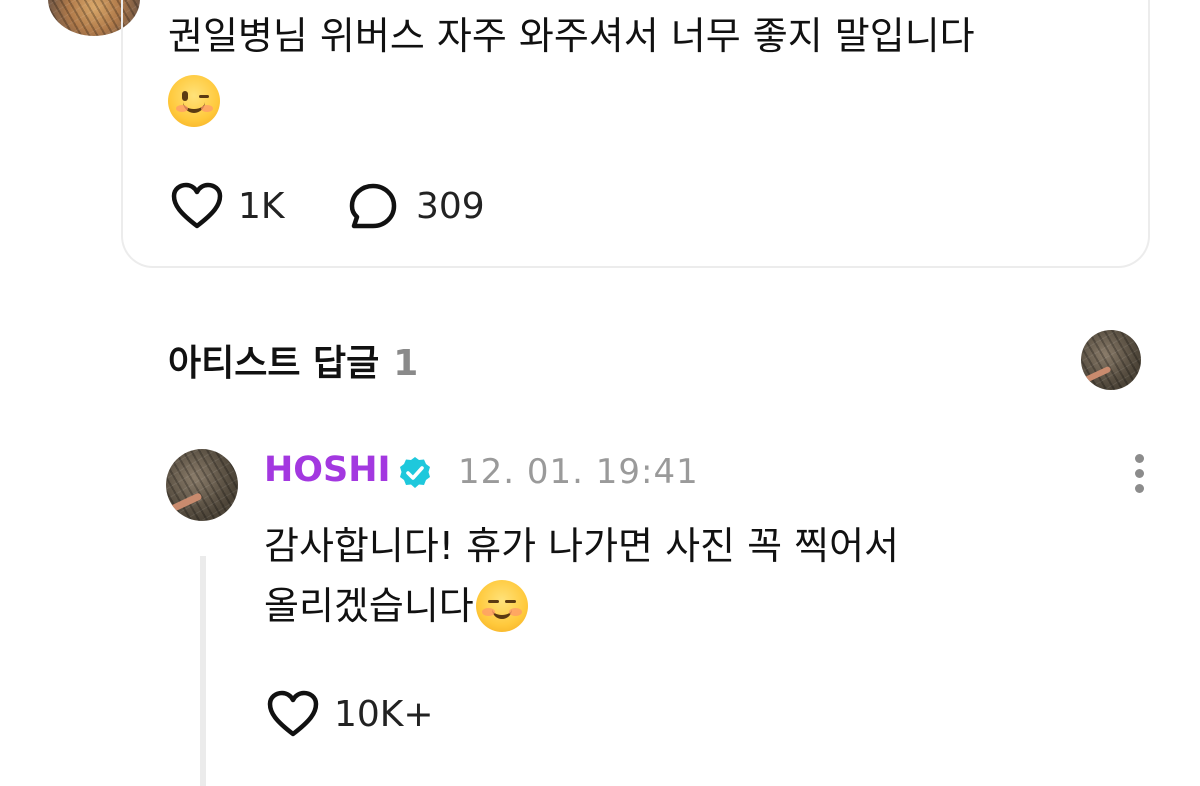 This screenshot has width=1200, height=786. Describe the element at coordinates (261, 206) in the screenshot. I see `post-like-count: 1K` at that location.